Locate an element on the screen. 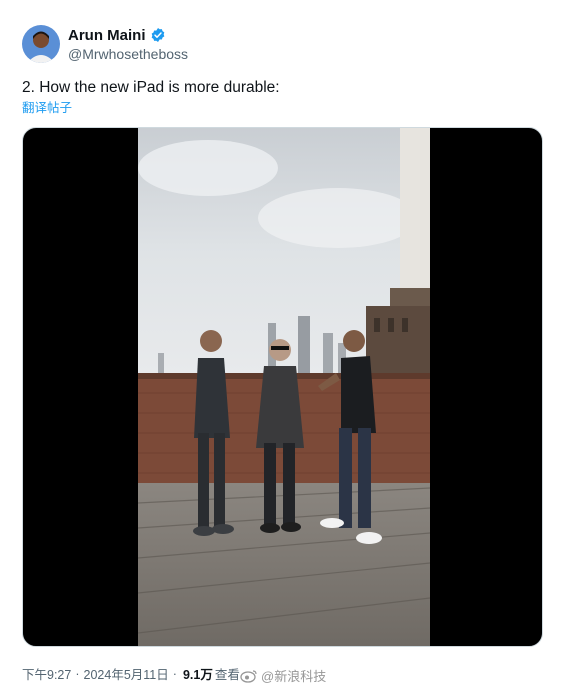  watermark: @新浪科技 is located at coordinates (283, 675).